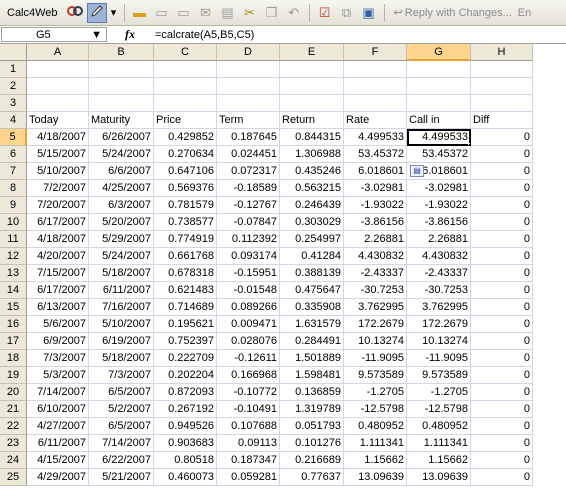 This screenshot has height=500, width=566. Describe the element at coordinates (58, 171) in the screenshot. I see `cell-a7: 5/10/2007` at that location.